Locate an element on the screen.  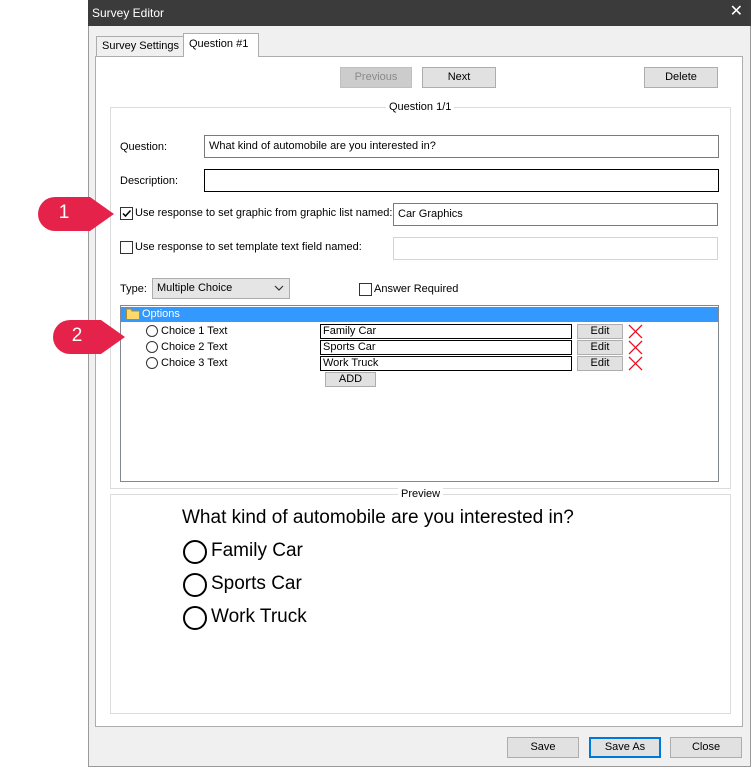
choice-2-label: Choice 2 Text is located at coordinates (194, 347).